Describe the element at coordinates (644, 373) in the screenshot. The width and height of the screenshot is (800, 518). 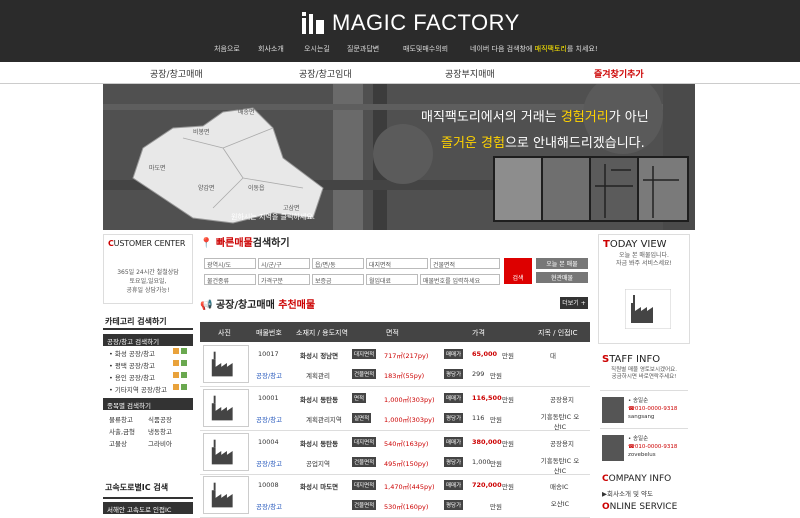
I see `staff-sub: 직원별 매물 영토보시겠어요. 궁금하시면 바로연락주세요!` at that location.